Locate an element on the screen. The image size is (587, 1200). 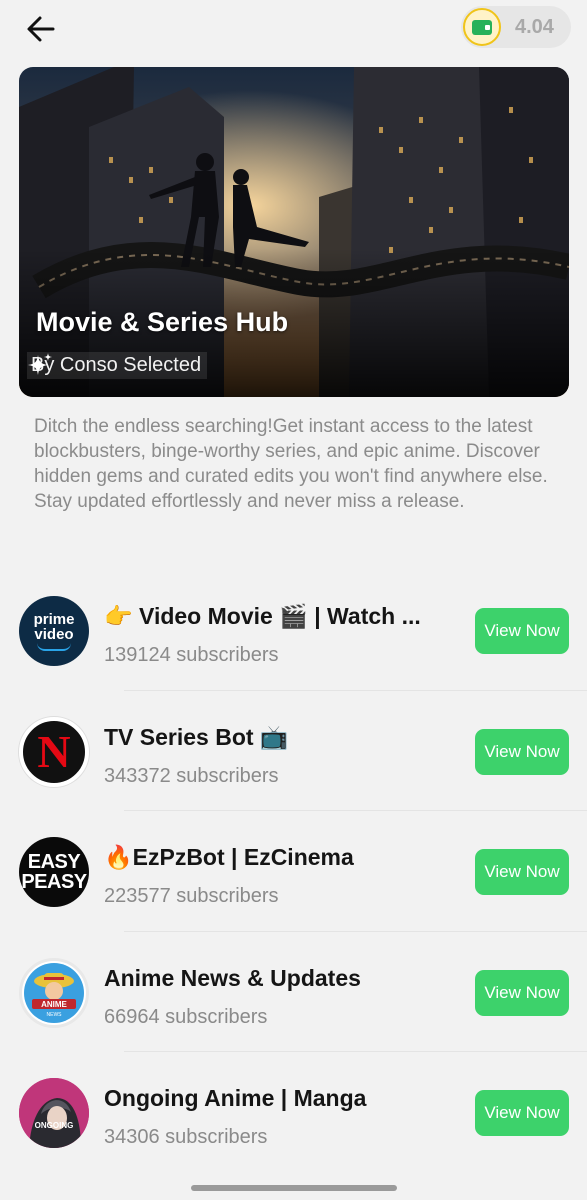
channel-name: TV Series Bot 📺 is located at coordinates (196, 736).